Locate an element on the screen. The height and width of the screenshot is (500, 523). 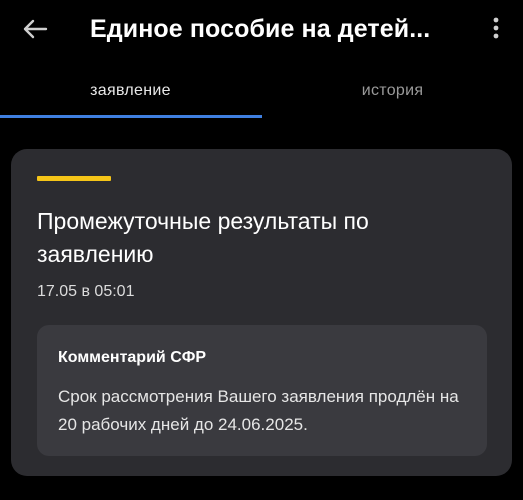
arrow-left-icon is located at coordinates (35, 29).